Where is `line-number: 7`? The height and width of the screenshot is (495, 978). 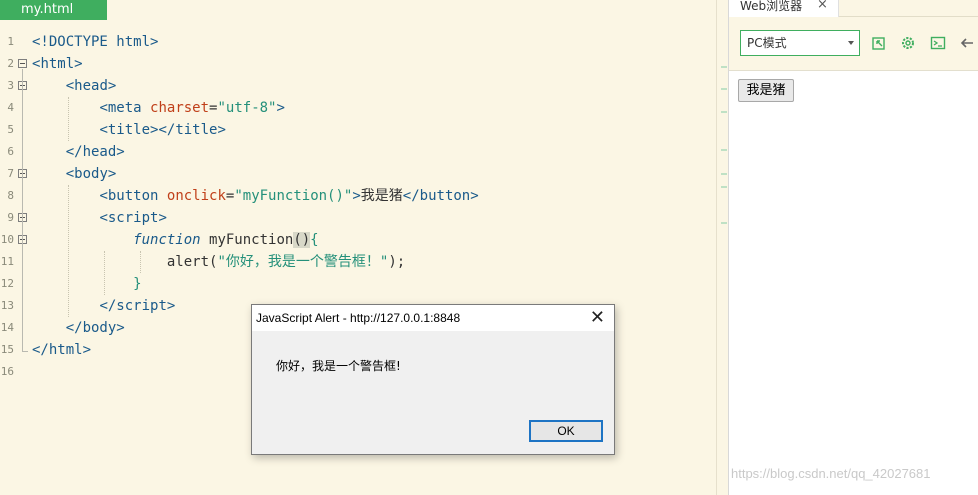
line-number: 7 is located at coordinates (10, 173).